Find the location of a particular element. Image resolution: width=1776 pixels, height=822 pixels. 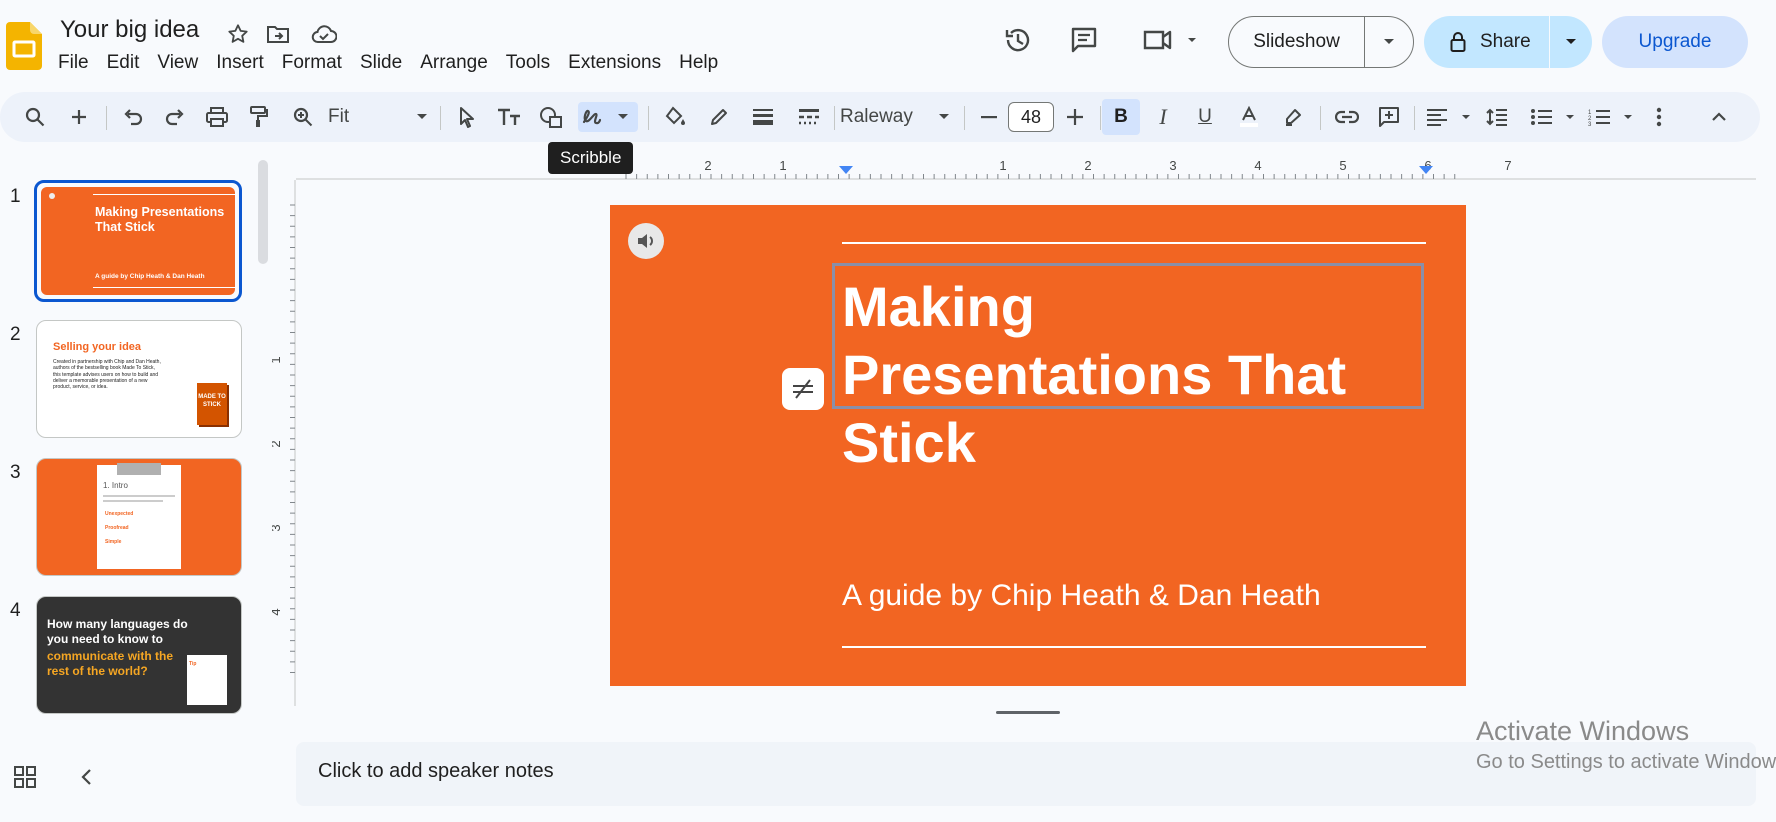

increase-font-size-icon is located at coordinates (1075, 117).